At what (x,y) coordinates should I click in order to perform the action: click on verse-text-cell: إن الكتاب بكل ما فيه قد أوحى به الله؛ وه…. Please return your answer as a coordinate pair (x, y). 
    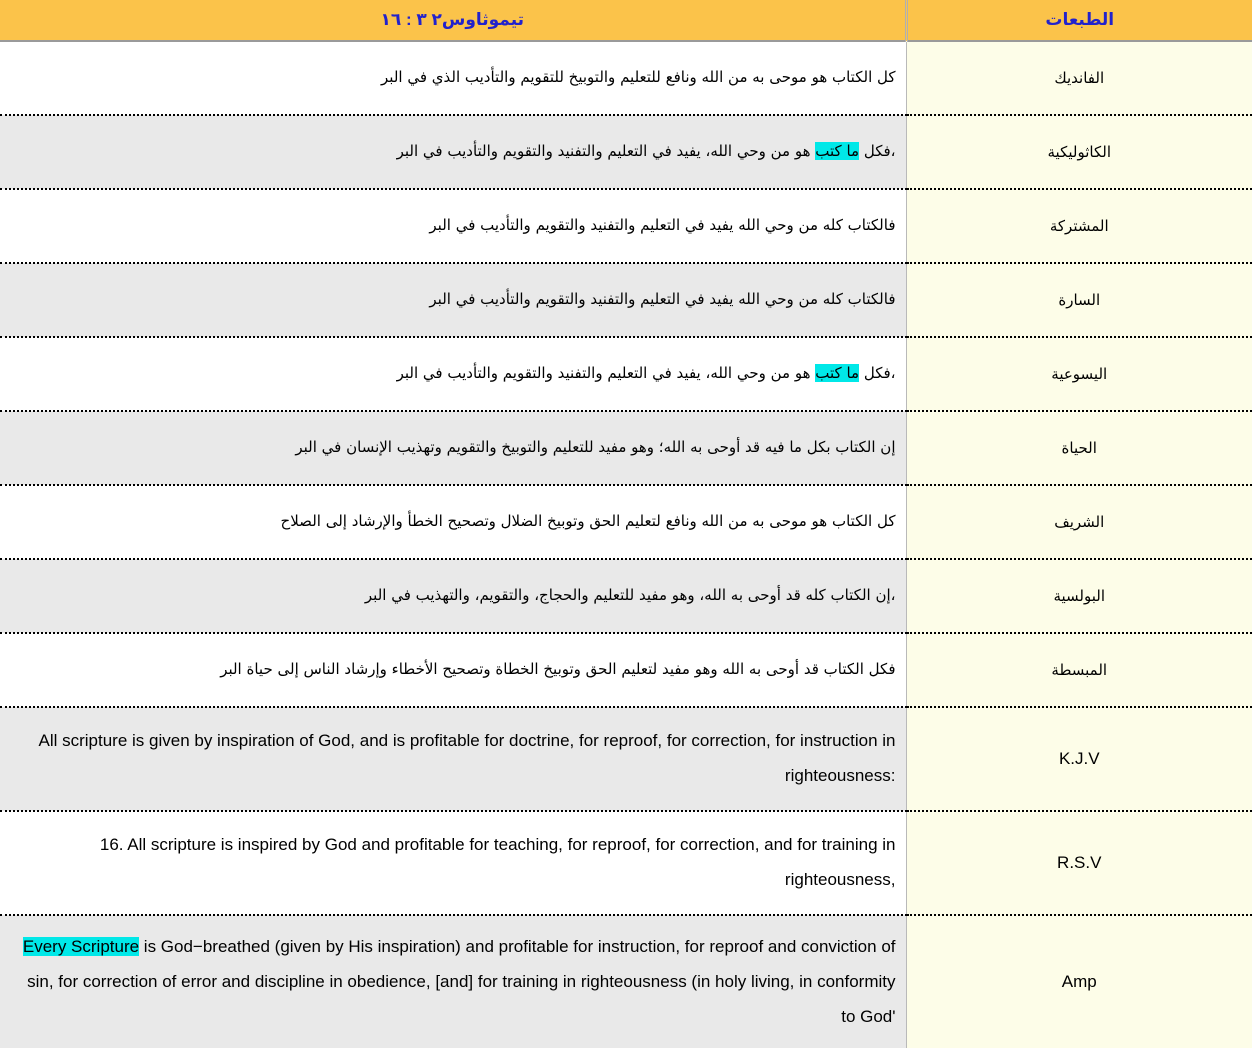
    Looking at the image, I should click on (453, 447).